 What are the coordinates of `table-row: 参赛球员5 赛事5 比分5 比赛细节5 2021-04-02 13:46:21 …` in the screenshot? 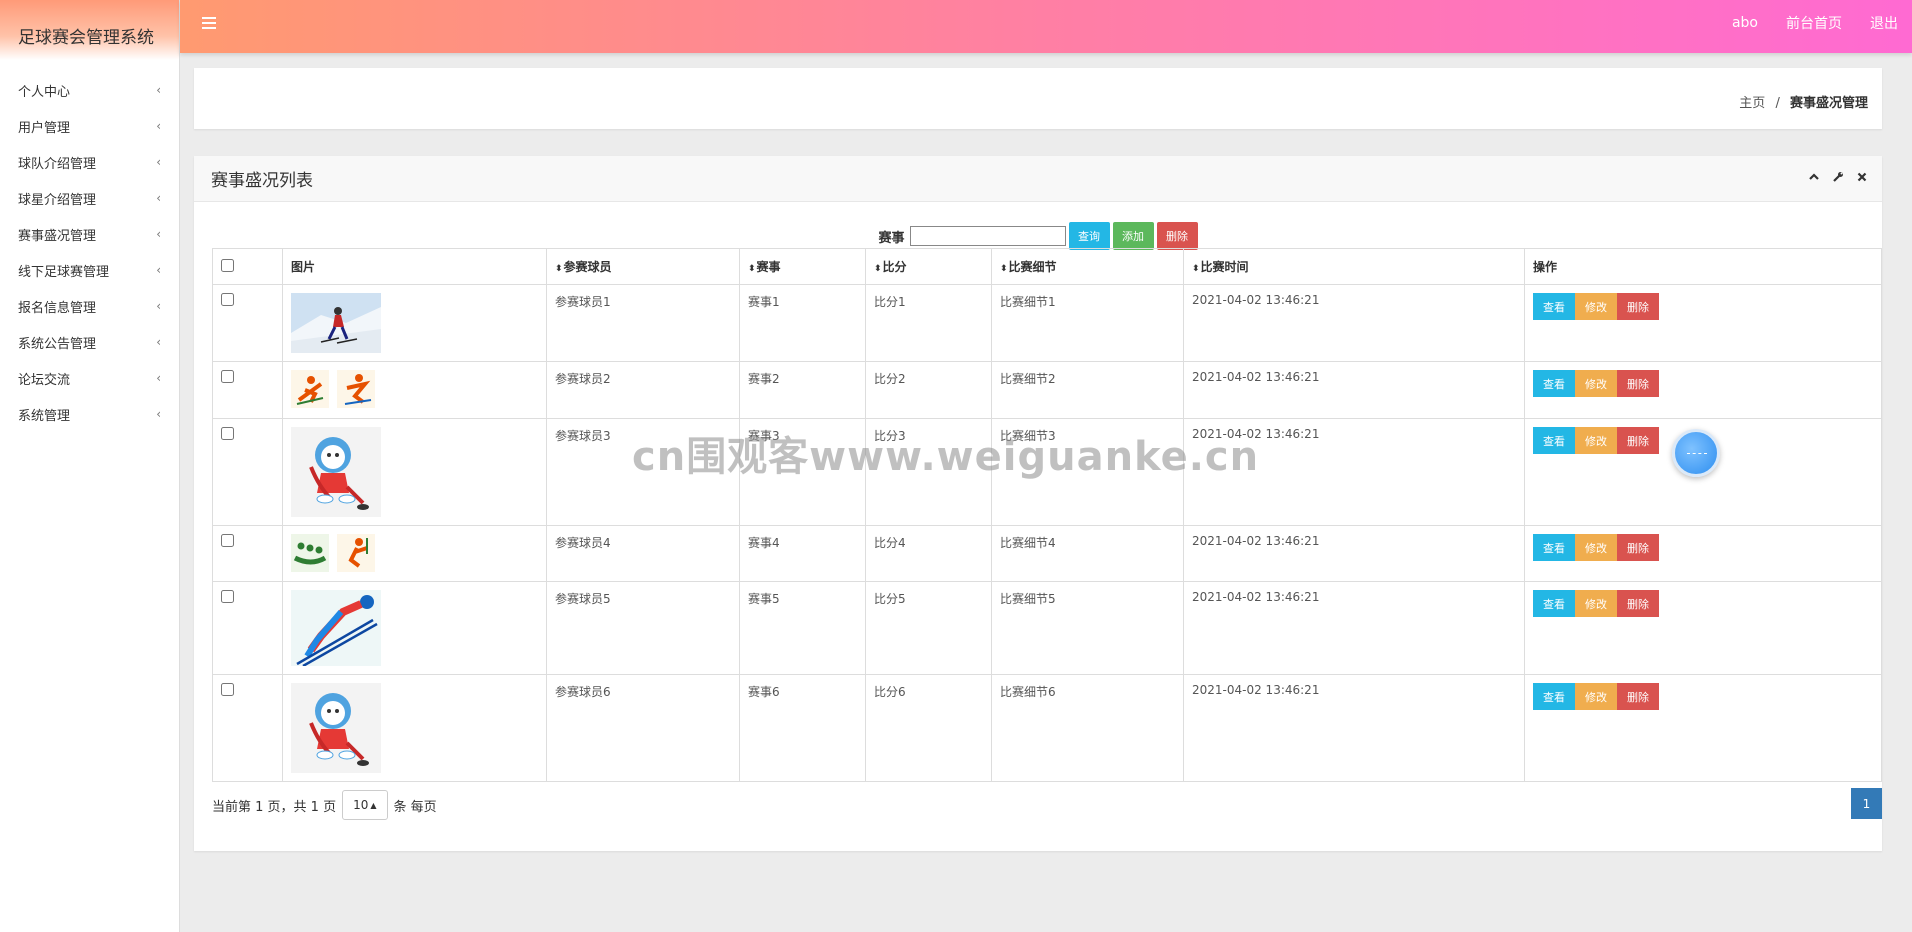 It's located at (1047, 628).